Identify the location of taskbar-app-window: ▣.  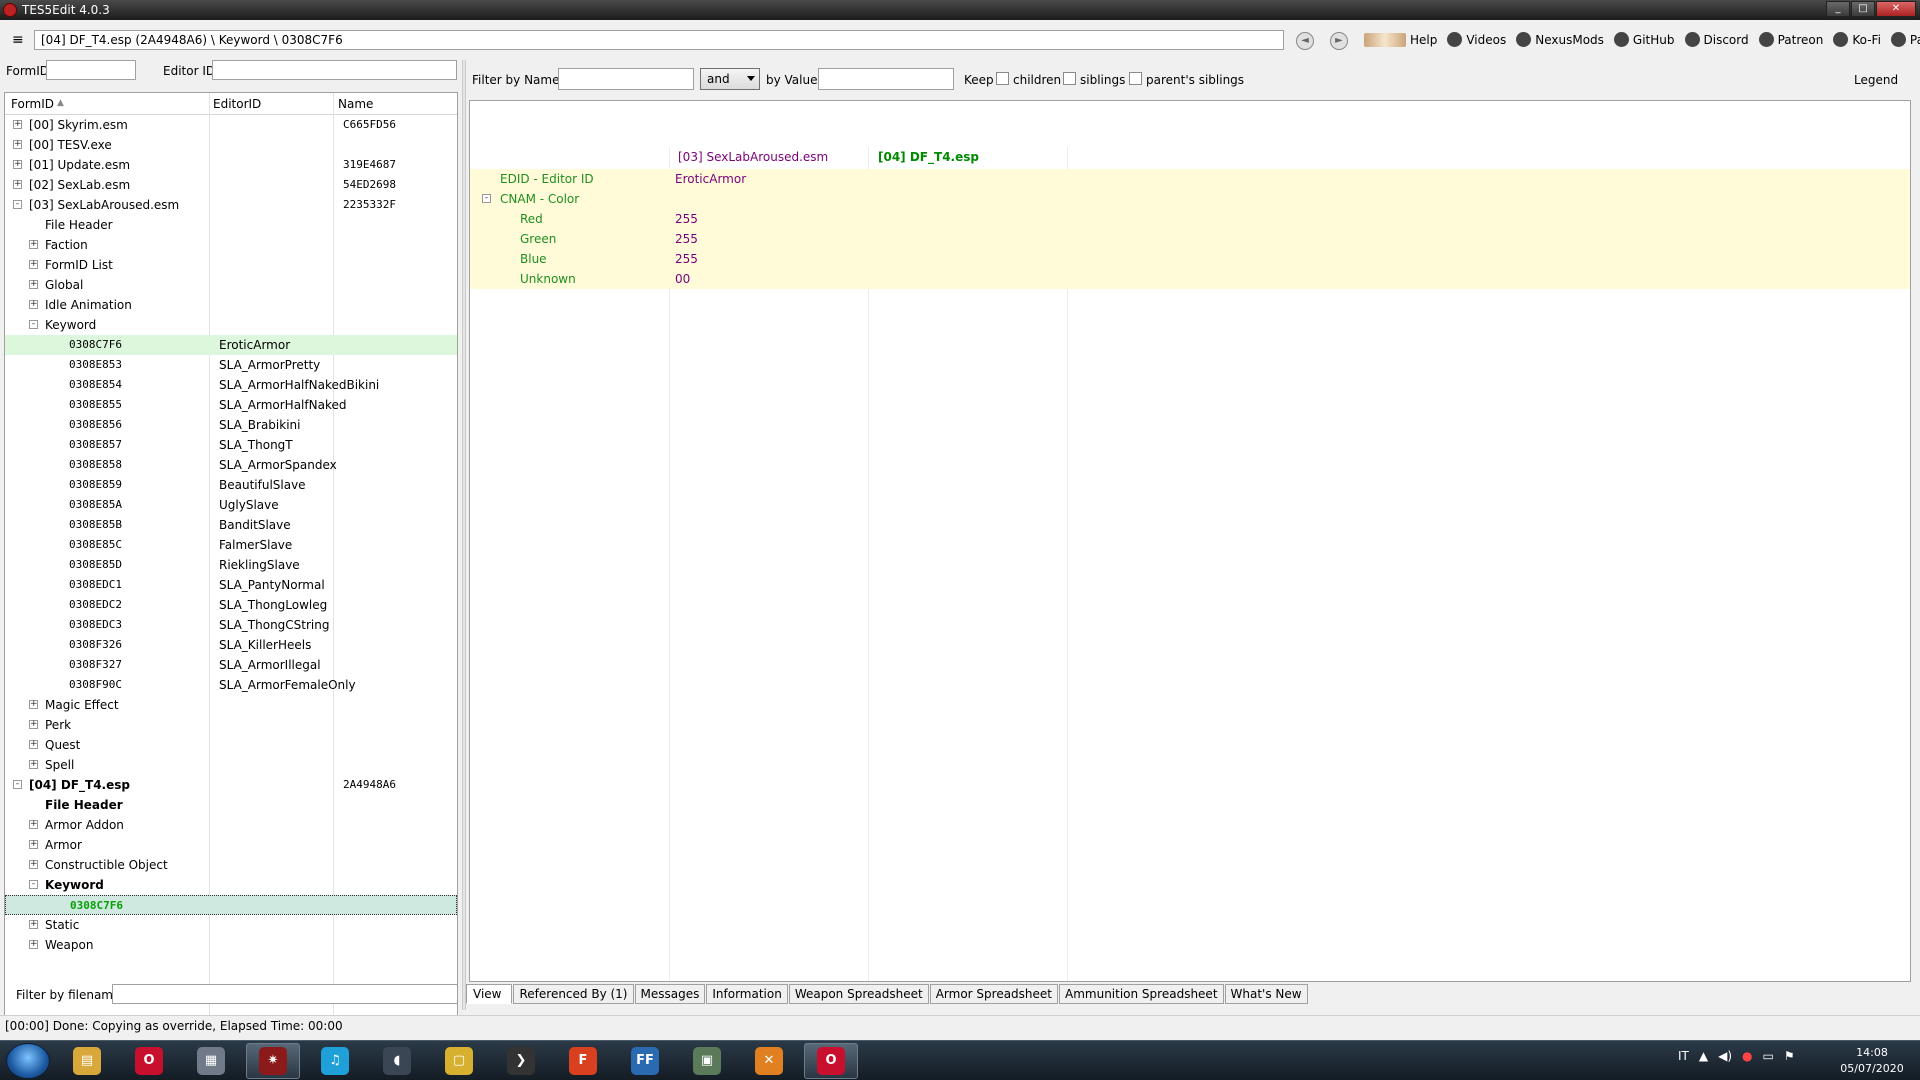
(707, 1061).